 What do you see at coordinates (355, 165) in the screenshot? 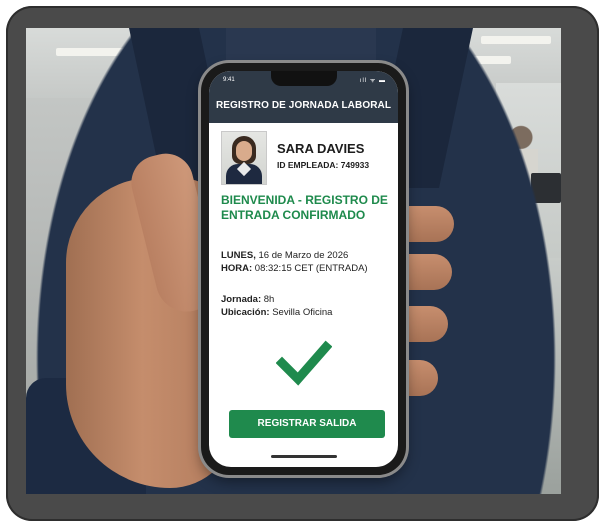
I see `employee-id-value: 749933` at bounding box center [355, 165].